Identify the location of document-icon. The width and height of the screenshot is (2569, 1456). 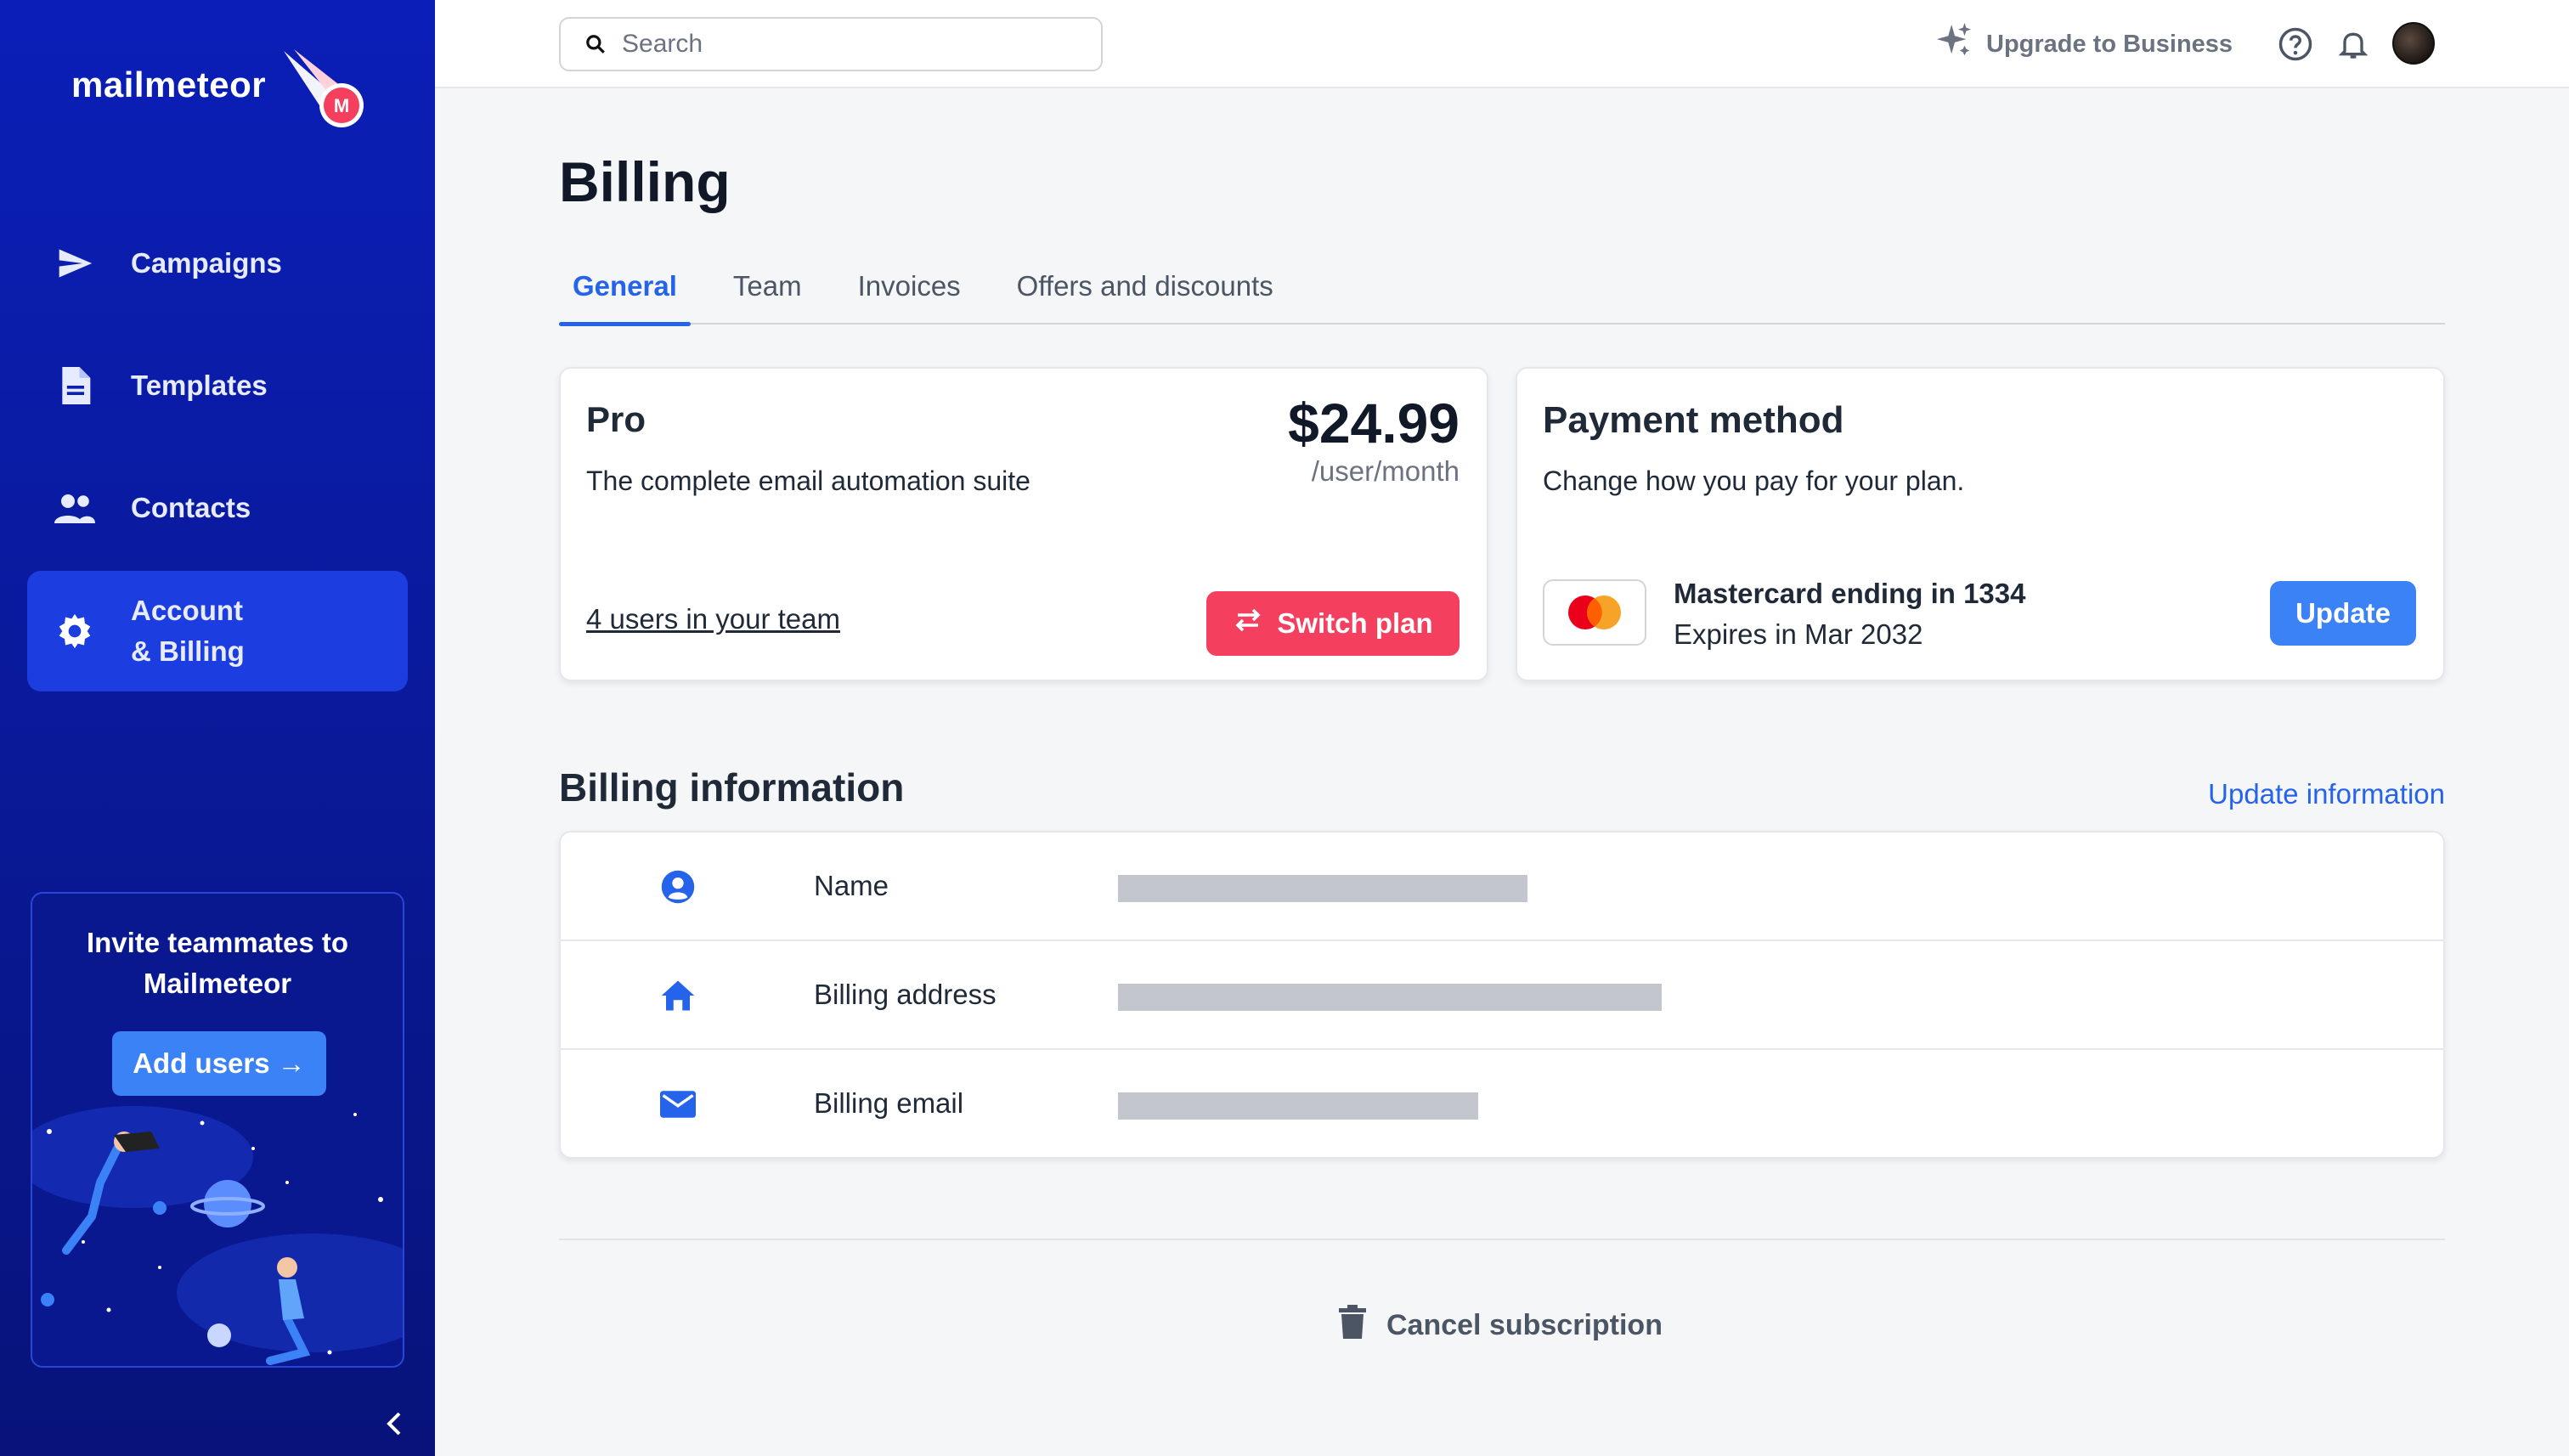
(75, 386).